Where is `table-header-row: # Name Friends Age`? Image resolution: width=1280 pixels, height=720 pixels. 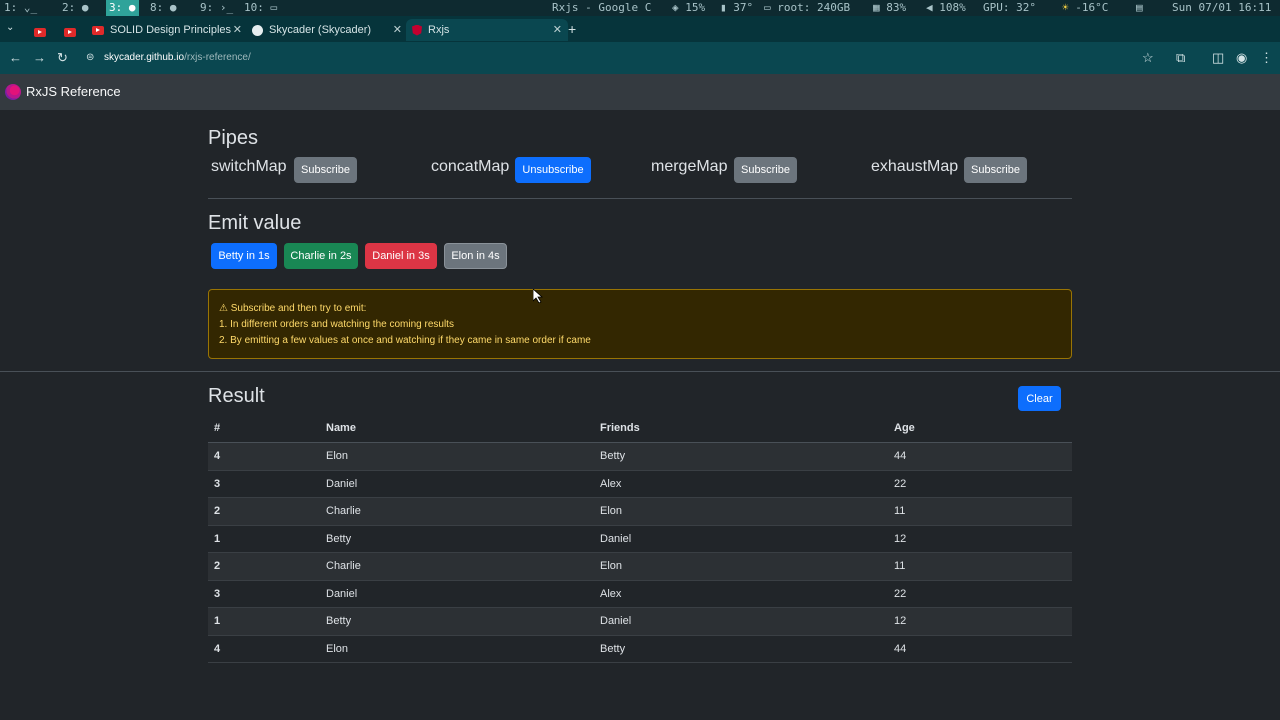 table-header-row: # Name Friends Age is located at coordinates (640, 428).